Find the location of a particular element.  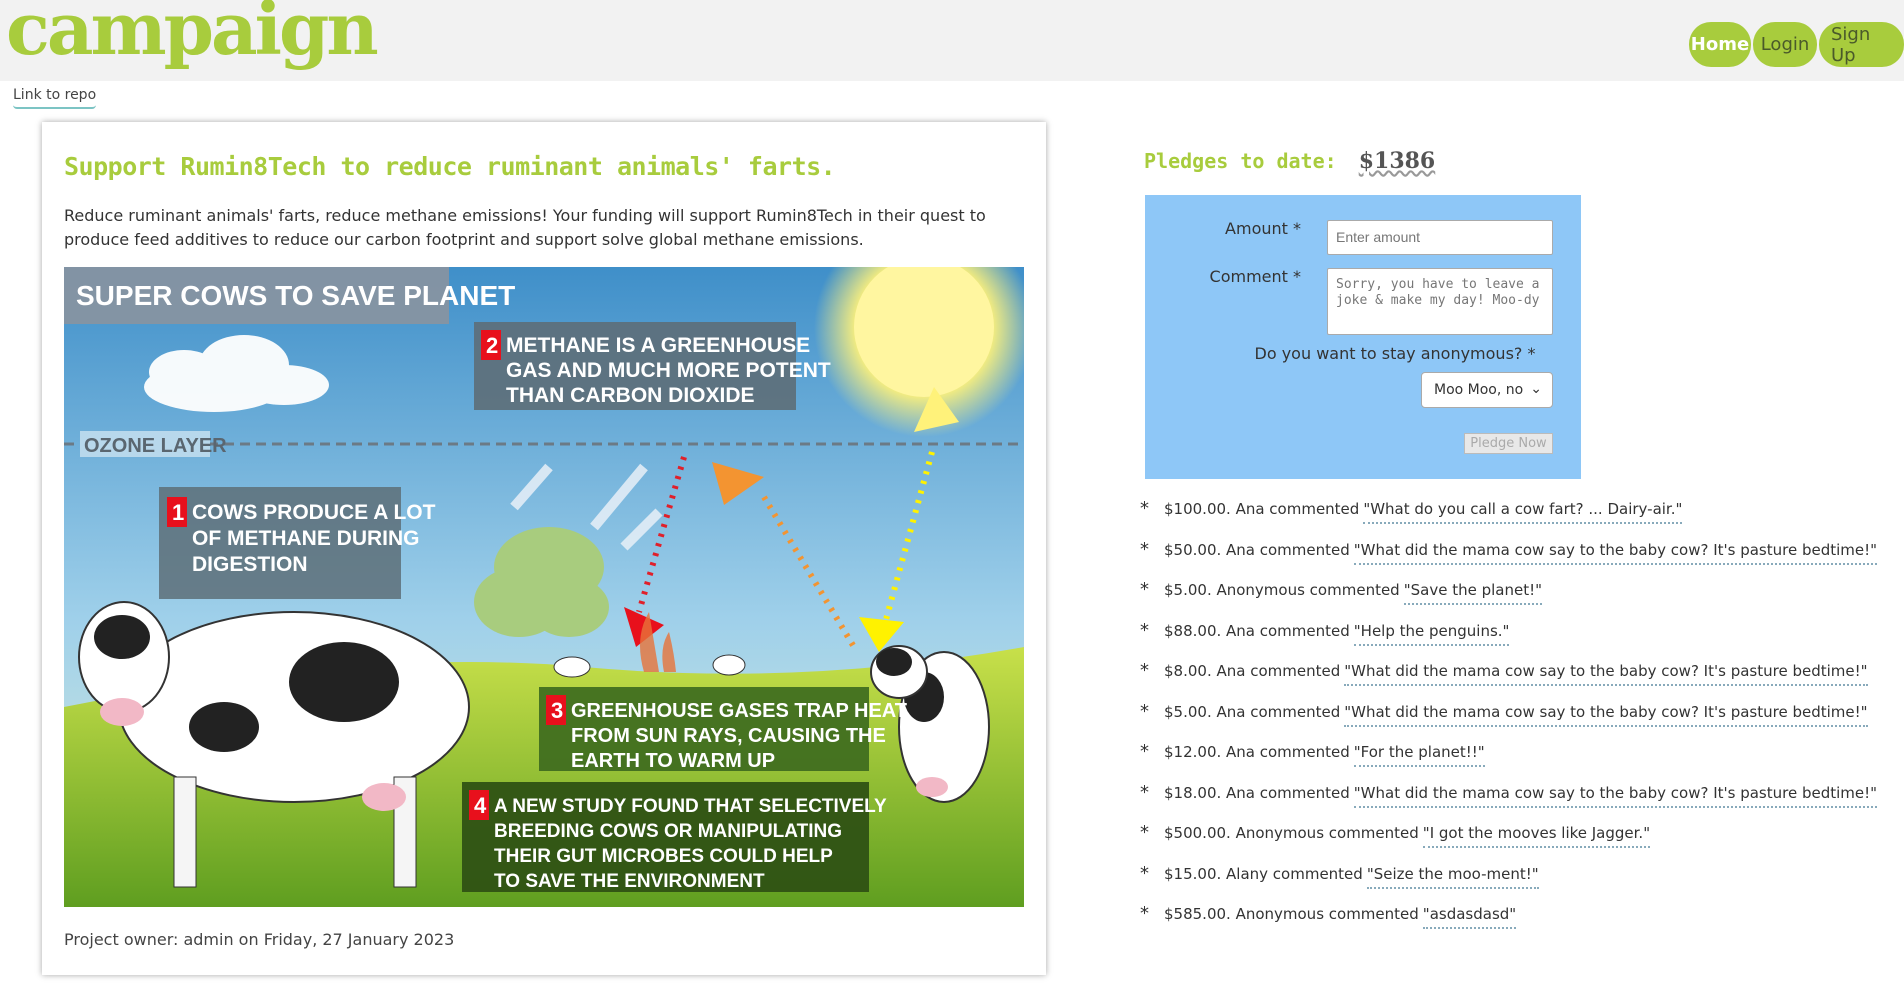

pledges-label: Pledges to date: is located at coordinates (1240, 161).